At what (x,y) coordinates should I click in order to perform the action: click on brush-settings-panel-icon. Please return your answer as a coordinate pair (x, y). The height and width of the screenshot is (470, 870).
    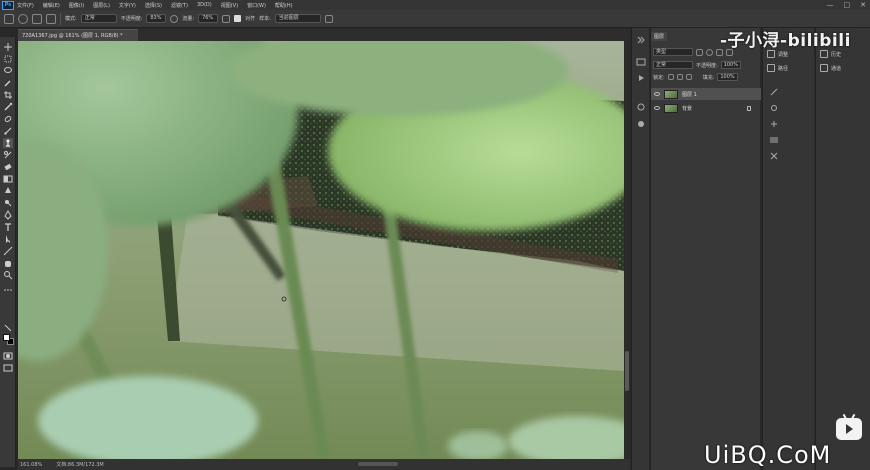
    Looking at the image, I should click on (774, 92).